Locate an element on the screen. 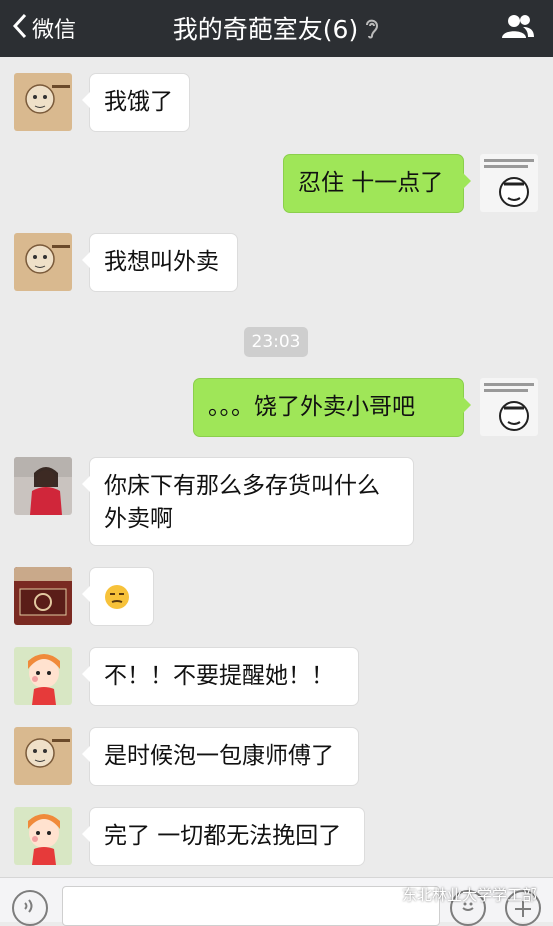 This screenshot has height=926, width=553. avatar-train is located at coordinates (43, 596).